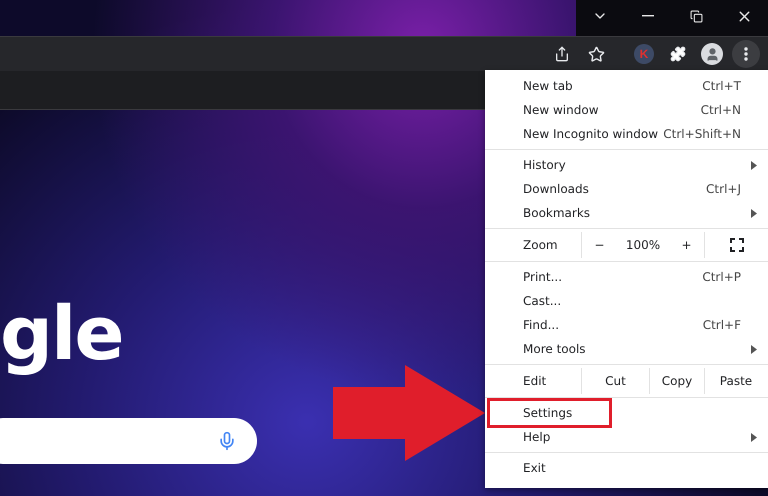 Image resolution: width=768 pixels, height=496 pixels. I want to click on menu-item: Help, so click(626, 437).